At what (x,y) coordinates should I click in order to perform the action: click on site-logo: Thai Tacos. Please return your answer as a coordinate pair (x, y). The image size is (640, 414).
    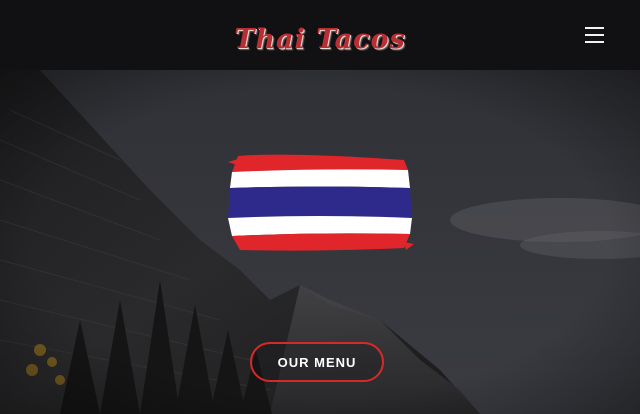
    Looking at the image, I should click on (320, 39).